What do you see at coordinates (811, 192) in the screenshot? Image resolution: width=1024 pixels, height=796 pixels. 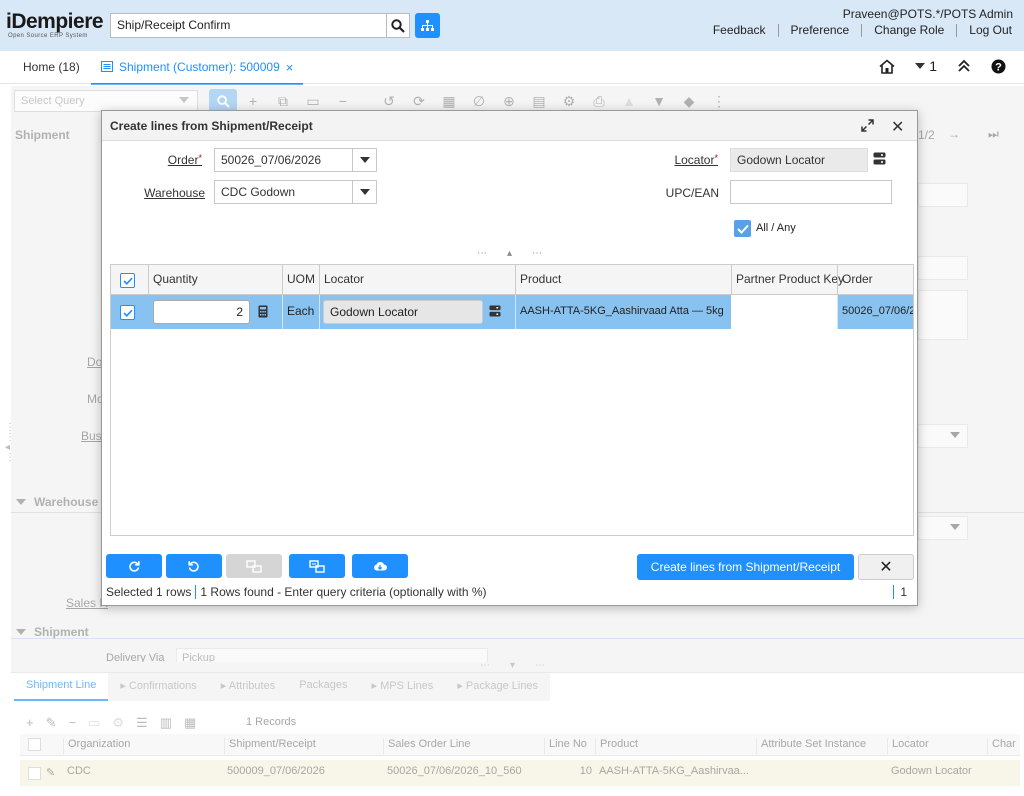 I see `upc-ean-input` at bounding box center [811, 192].